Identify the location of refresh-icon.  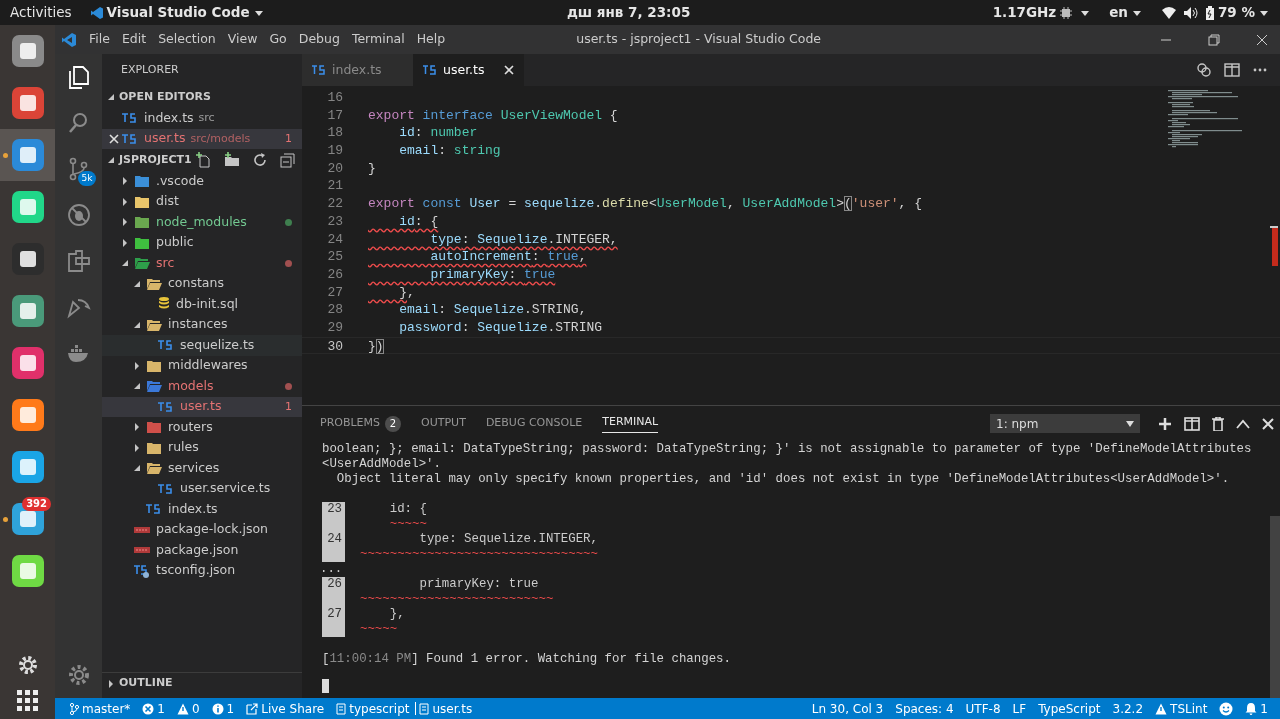
(260, 160).